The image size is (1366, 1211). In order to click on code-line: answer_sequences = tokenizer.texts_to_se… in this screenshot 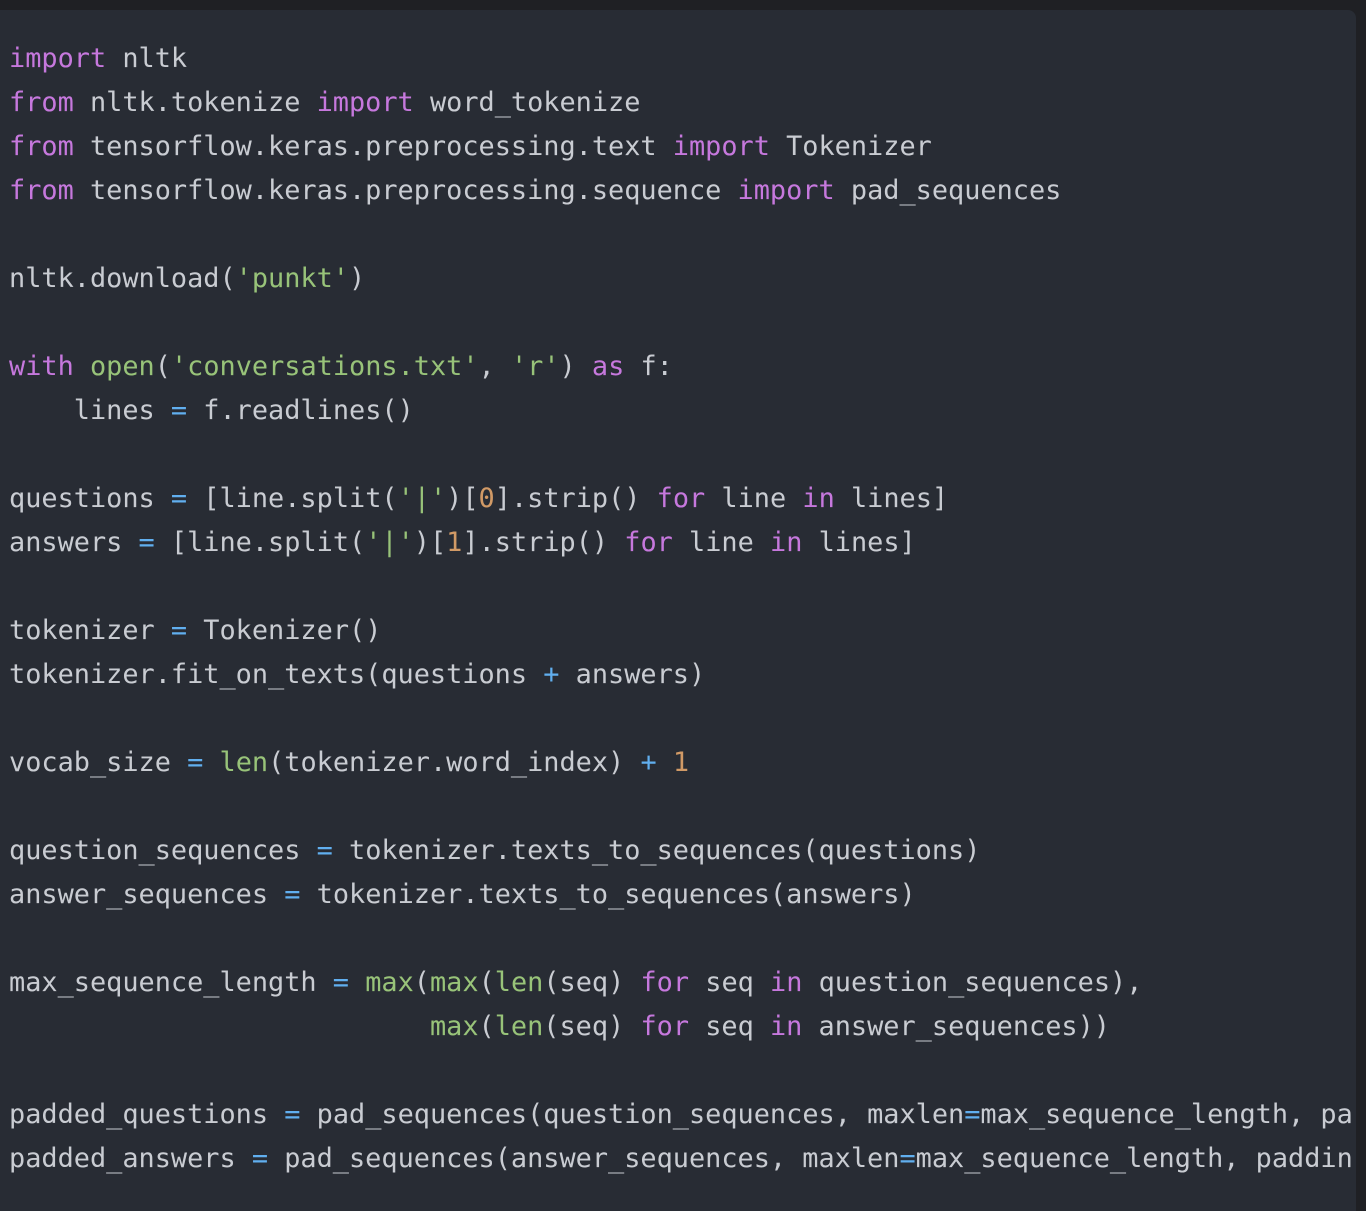, I will do `click(681, 895)`.